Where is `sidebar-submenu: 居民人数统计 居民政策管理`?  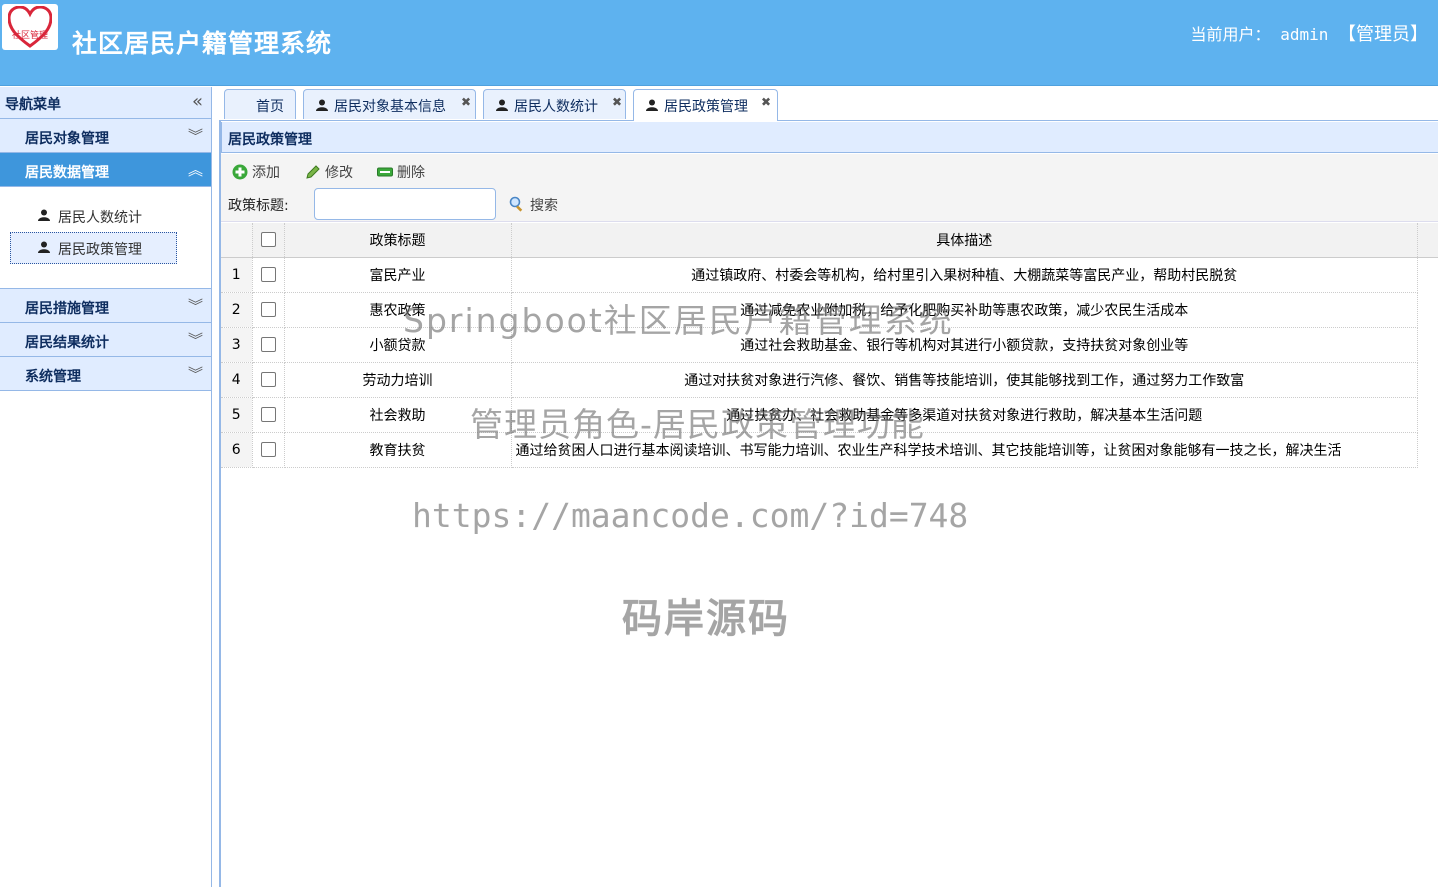
sidebar-submenu: 居民人数统计 居民政策管理 is located at coordinates (105, 238).